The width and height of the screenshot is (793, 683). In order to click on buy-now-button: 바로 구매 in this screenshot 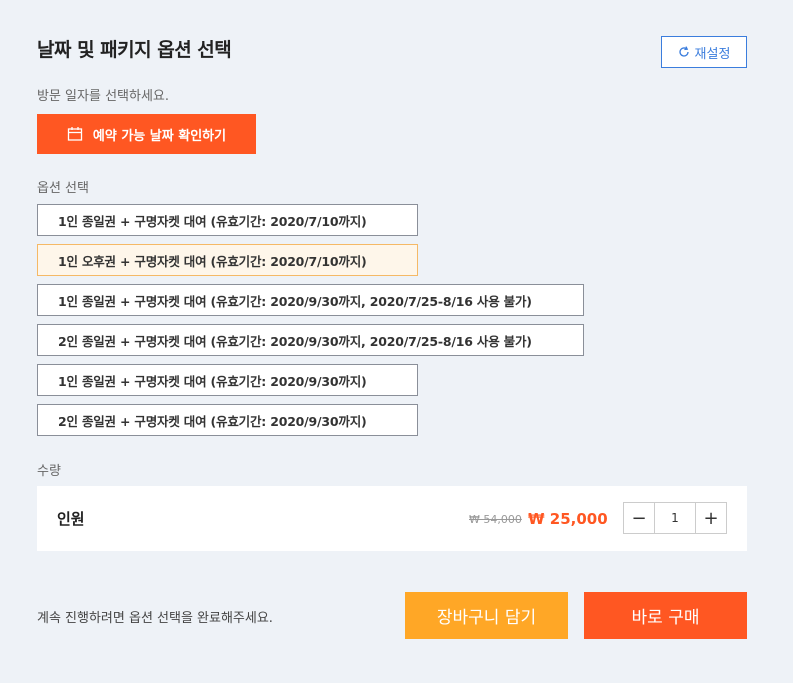, I will do `click(665, 615)`.